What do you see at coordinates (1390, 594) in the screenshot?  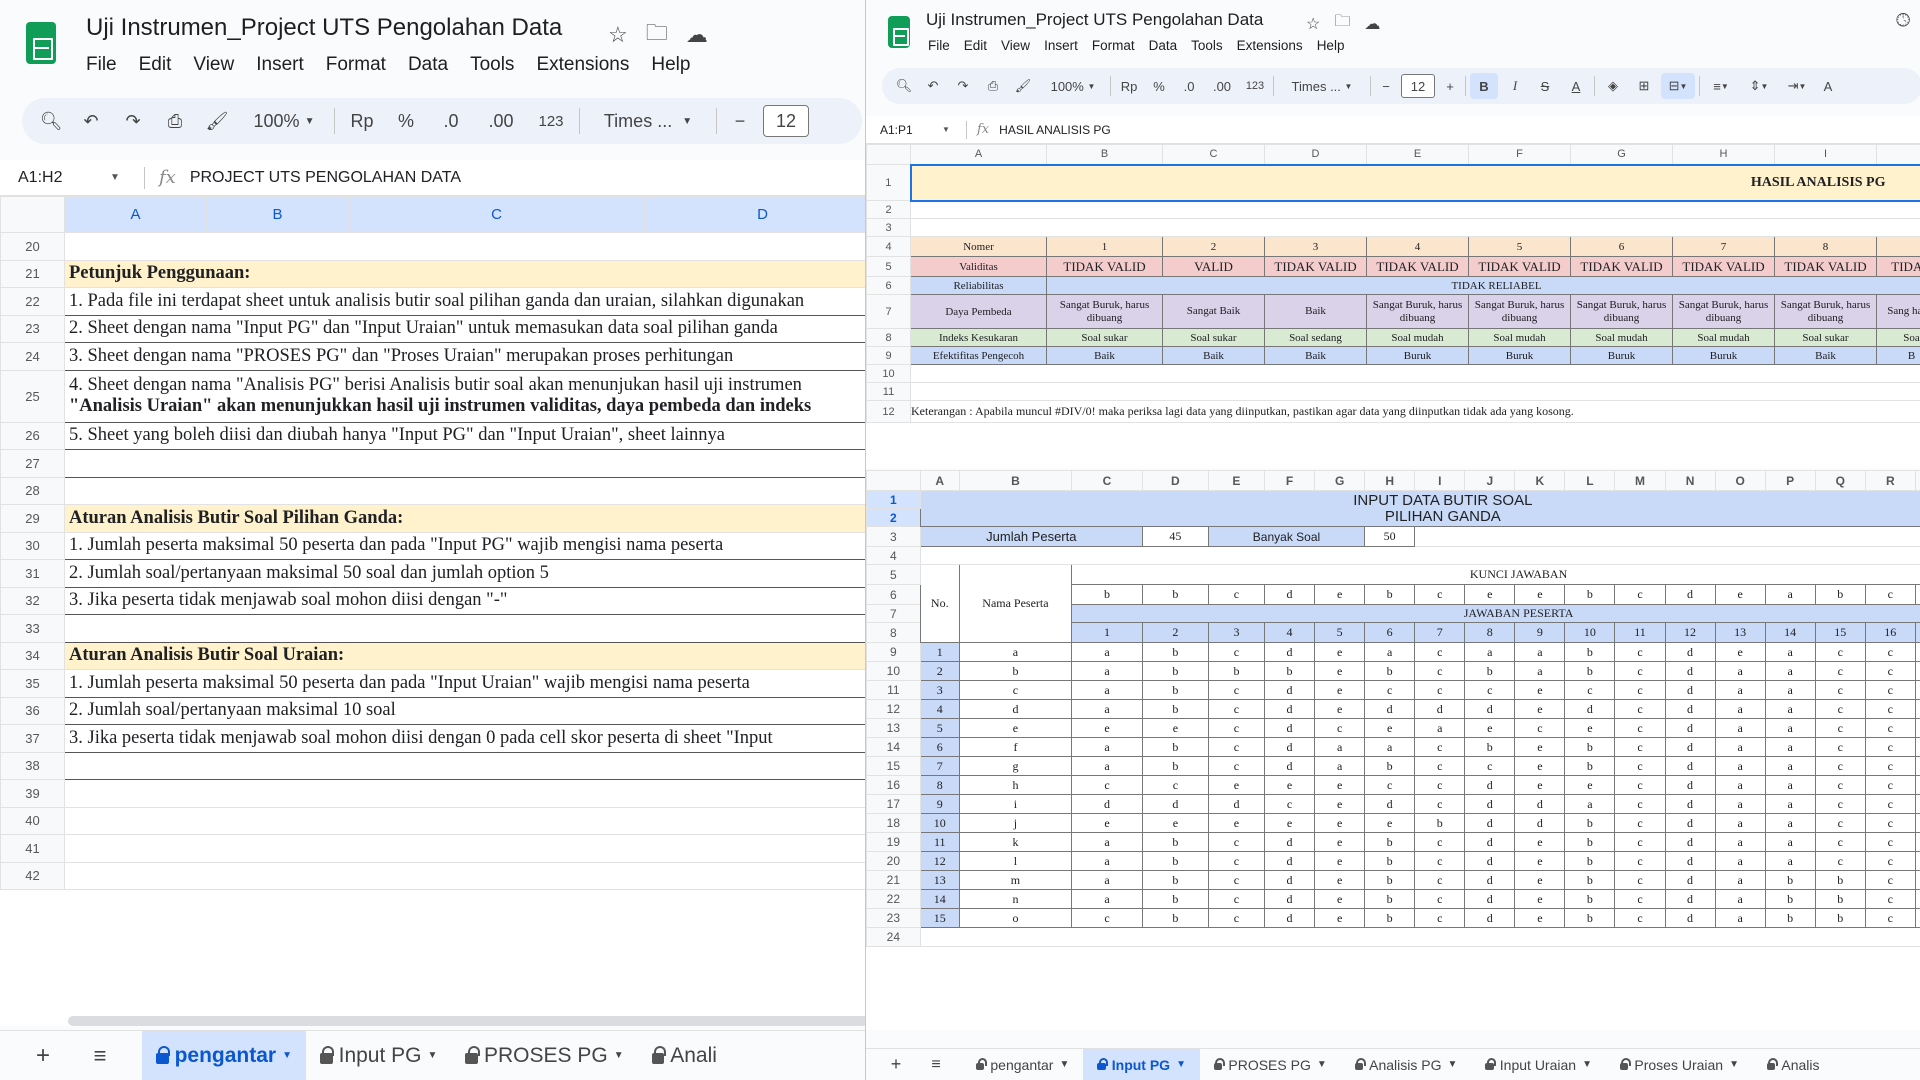 I see `answer-key-cell: b` at bounding box center [1390, 594].